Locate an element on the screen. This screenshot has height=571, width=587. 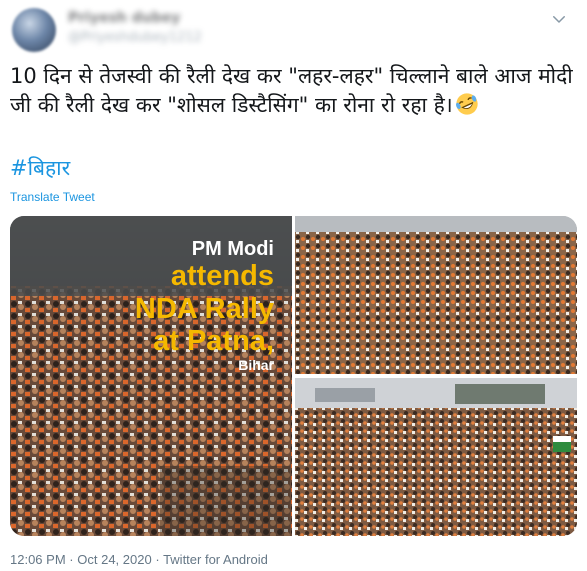
tweet-header: Priyesh dubey @Priyeshdubey1212 is located at coordinates (292, 29).